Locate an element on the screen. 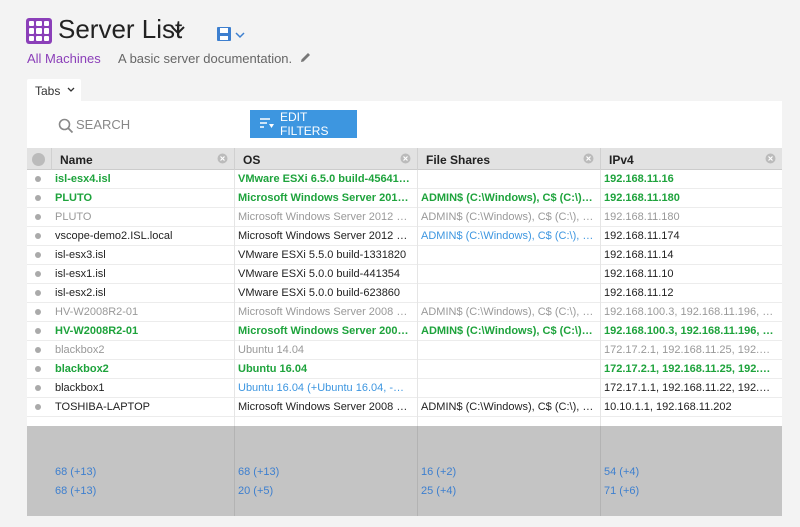  cell-ipv4: 172.17.2.1, 192.168.11.25, 192.168.11.26 is located at coordinates (690, 369).